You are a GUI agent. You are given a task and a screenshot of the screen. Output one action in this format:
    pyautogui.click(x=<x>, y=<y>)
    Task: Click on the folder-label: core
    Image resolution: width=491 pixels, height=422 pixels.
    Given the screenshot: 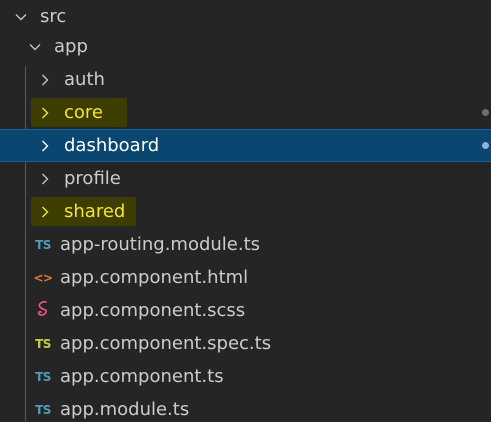 What is the action you would take?
    pyautogui.click(x=83, y=112)
    